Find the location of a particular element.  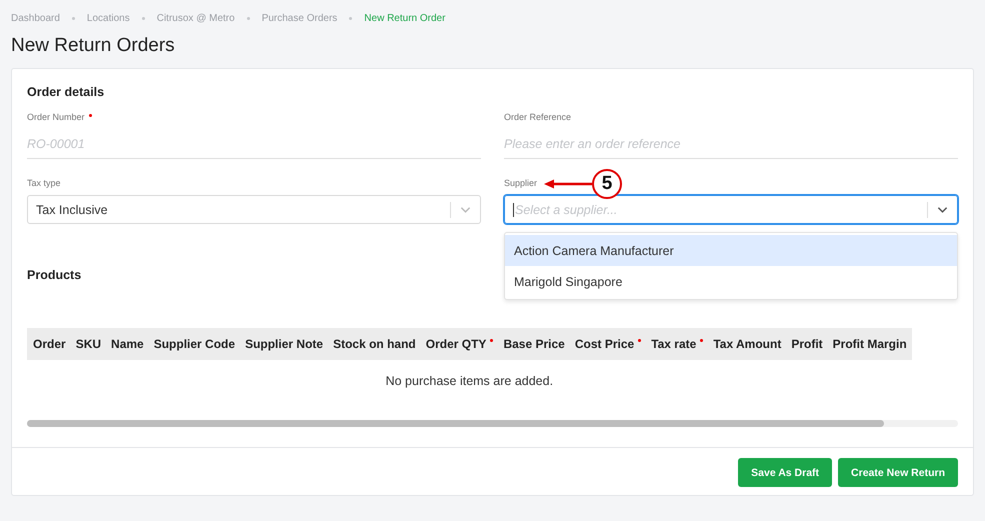

required-mark-icon is located at coordinates (90, 115).